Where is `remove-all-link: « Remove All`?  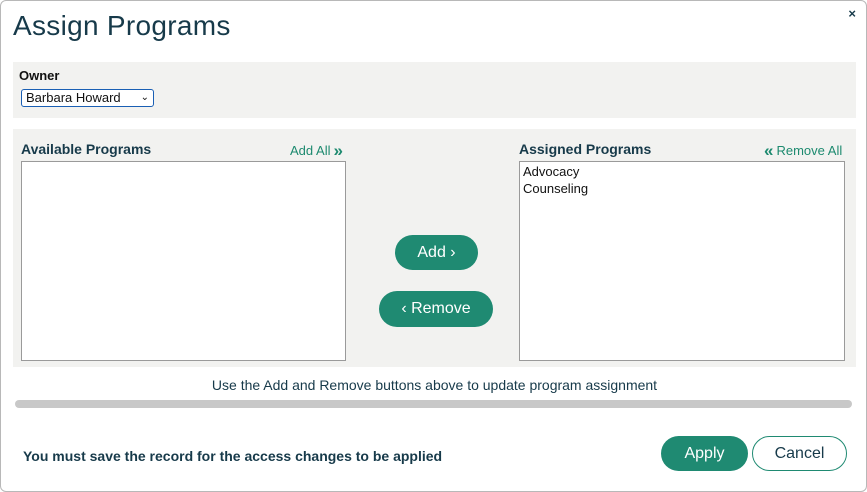
remove-all-link: « Remove All is located at coordinates (803, 150).